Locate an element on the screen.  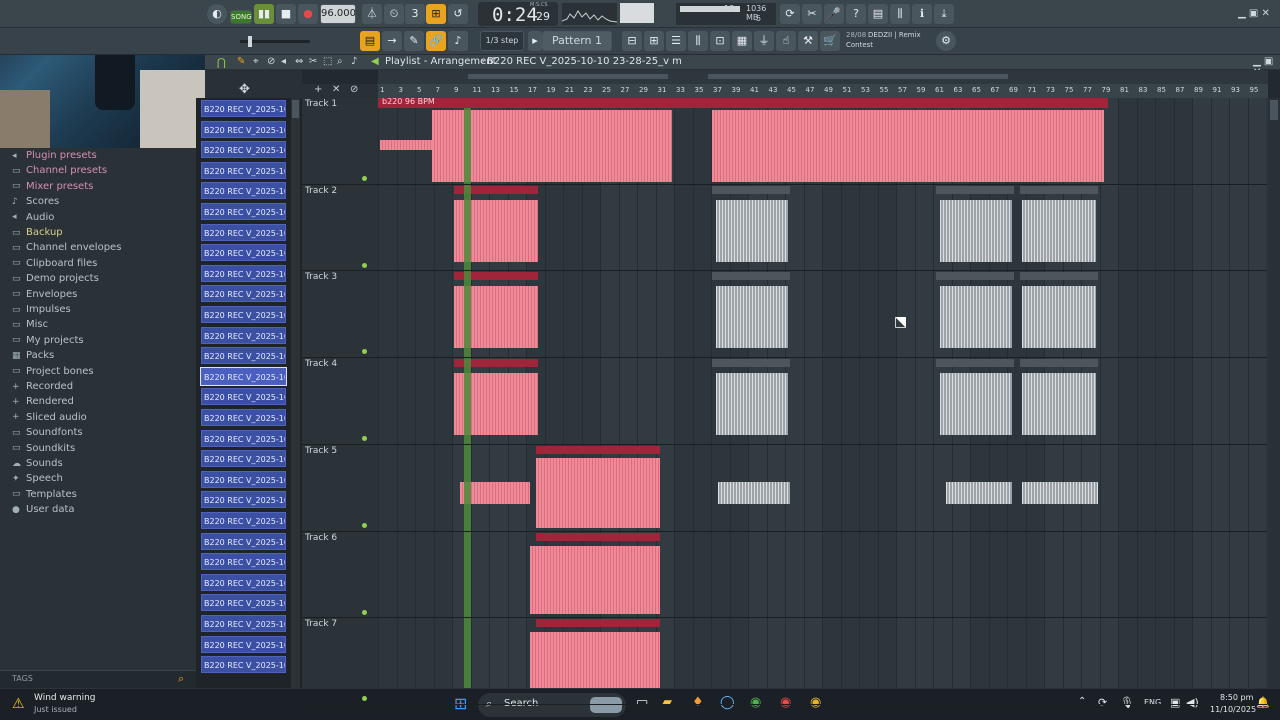
clock-time: 8:50 pm is located at coordinates (1236, 697).